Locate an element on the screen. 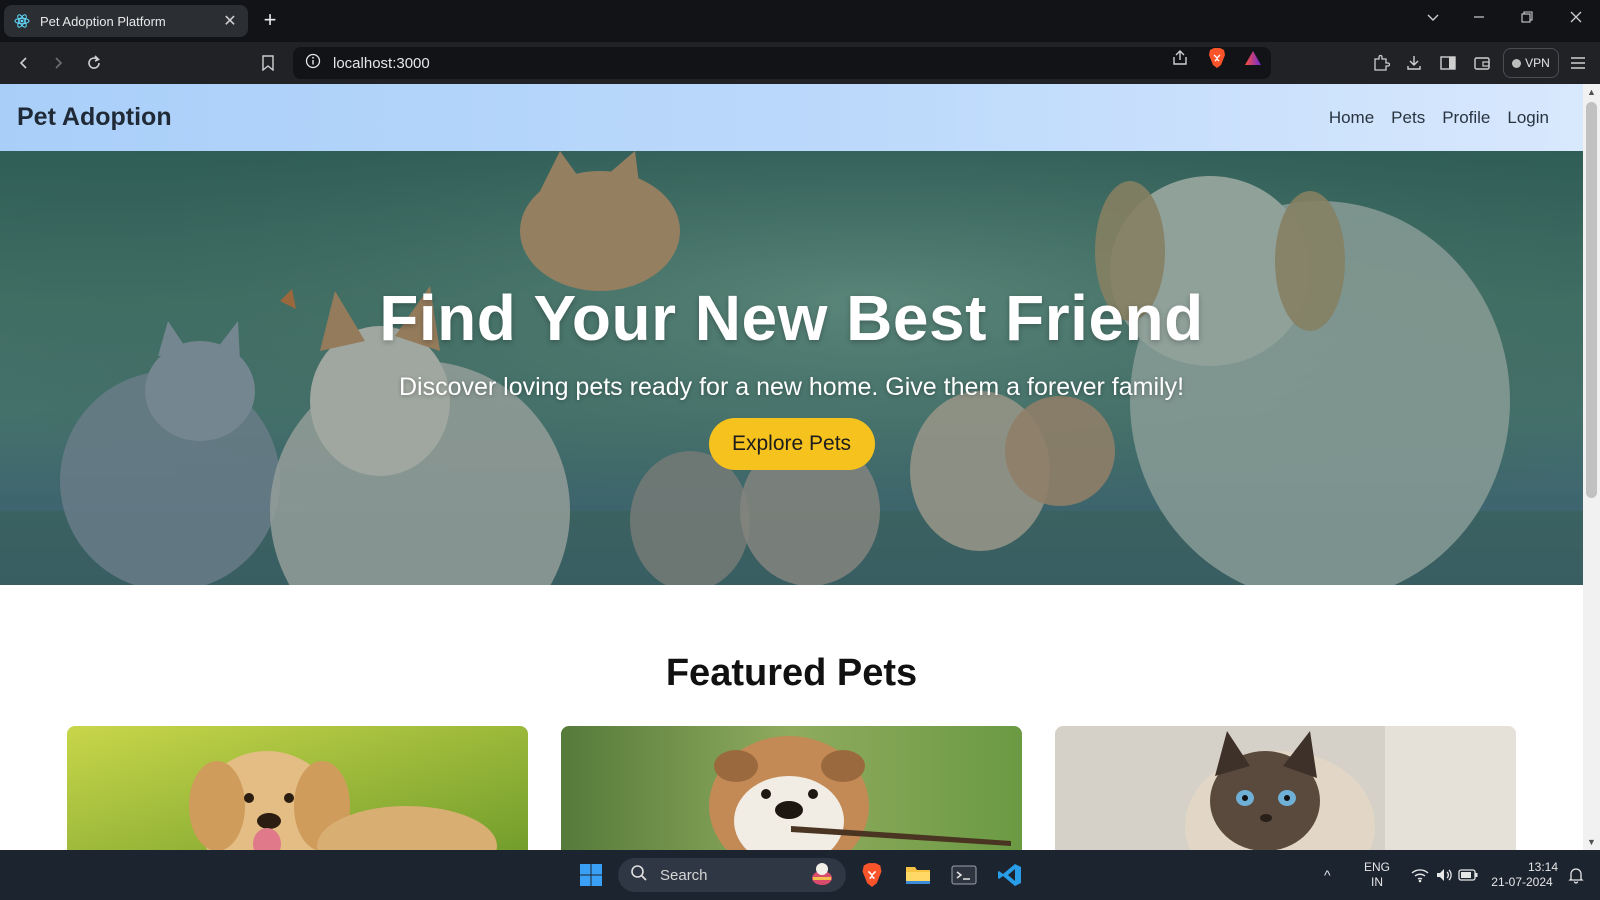 The height and width of the screenshot is (900, 1600). share-icon is located at coordinates (1180, 58).